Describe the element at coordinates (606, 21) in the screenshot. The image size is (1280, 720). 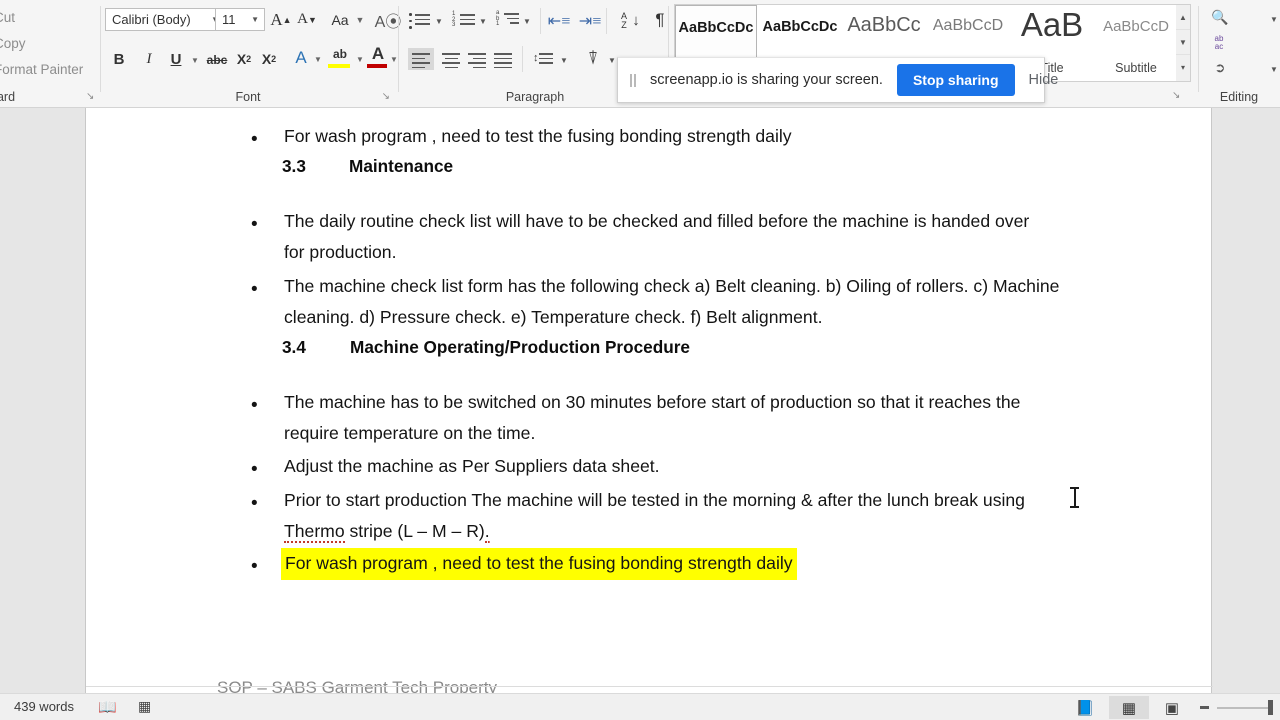
I see `divider` at that location.